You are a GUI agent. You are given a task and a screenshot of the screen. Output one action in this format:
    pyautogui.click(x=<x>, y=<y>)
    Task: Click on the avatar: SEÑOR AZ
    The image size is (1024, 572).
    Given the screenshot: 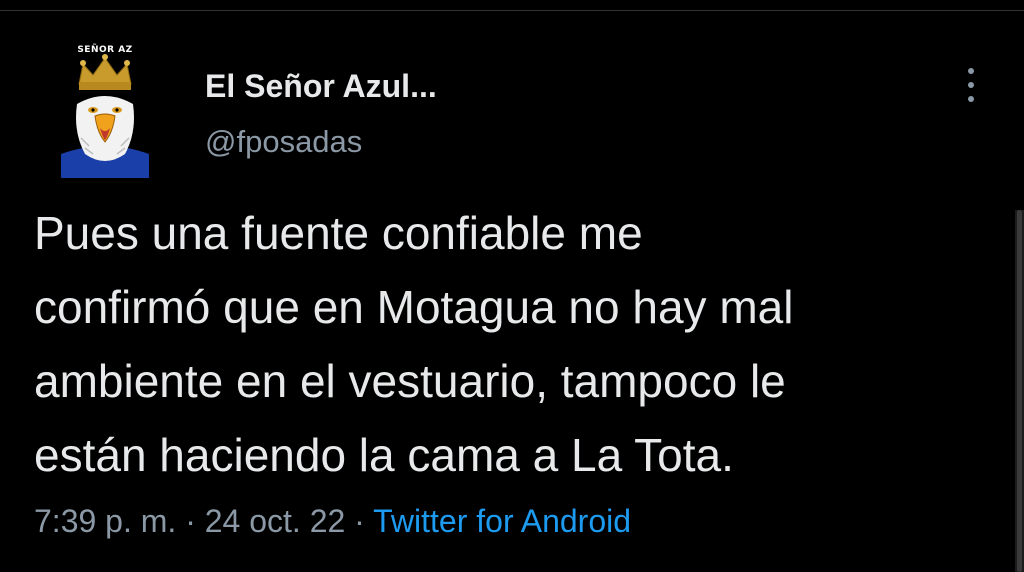 What is the action you would take?
    pyautogui.click(x=105, y=110)
    